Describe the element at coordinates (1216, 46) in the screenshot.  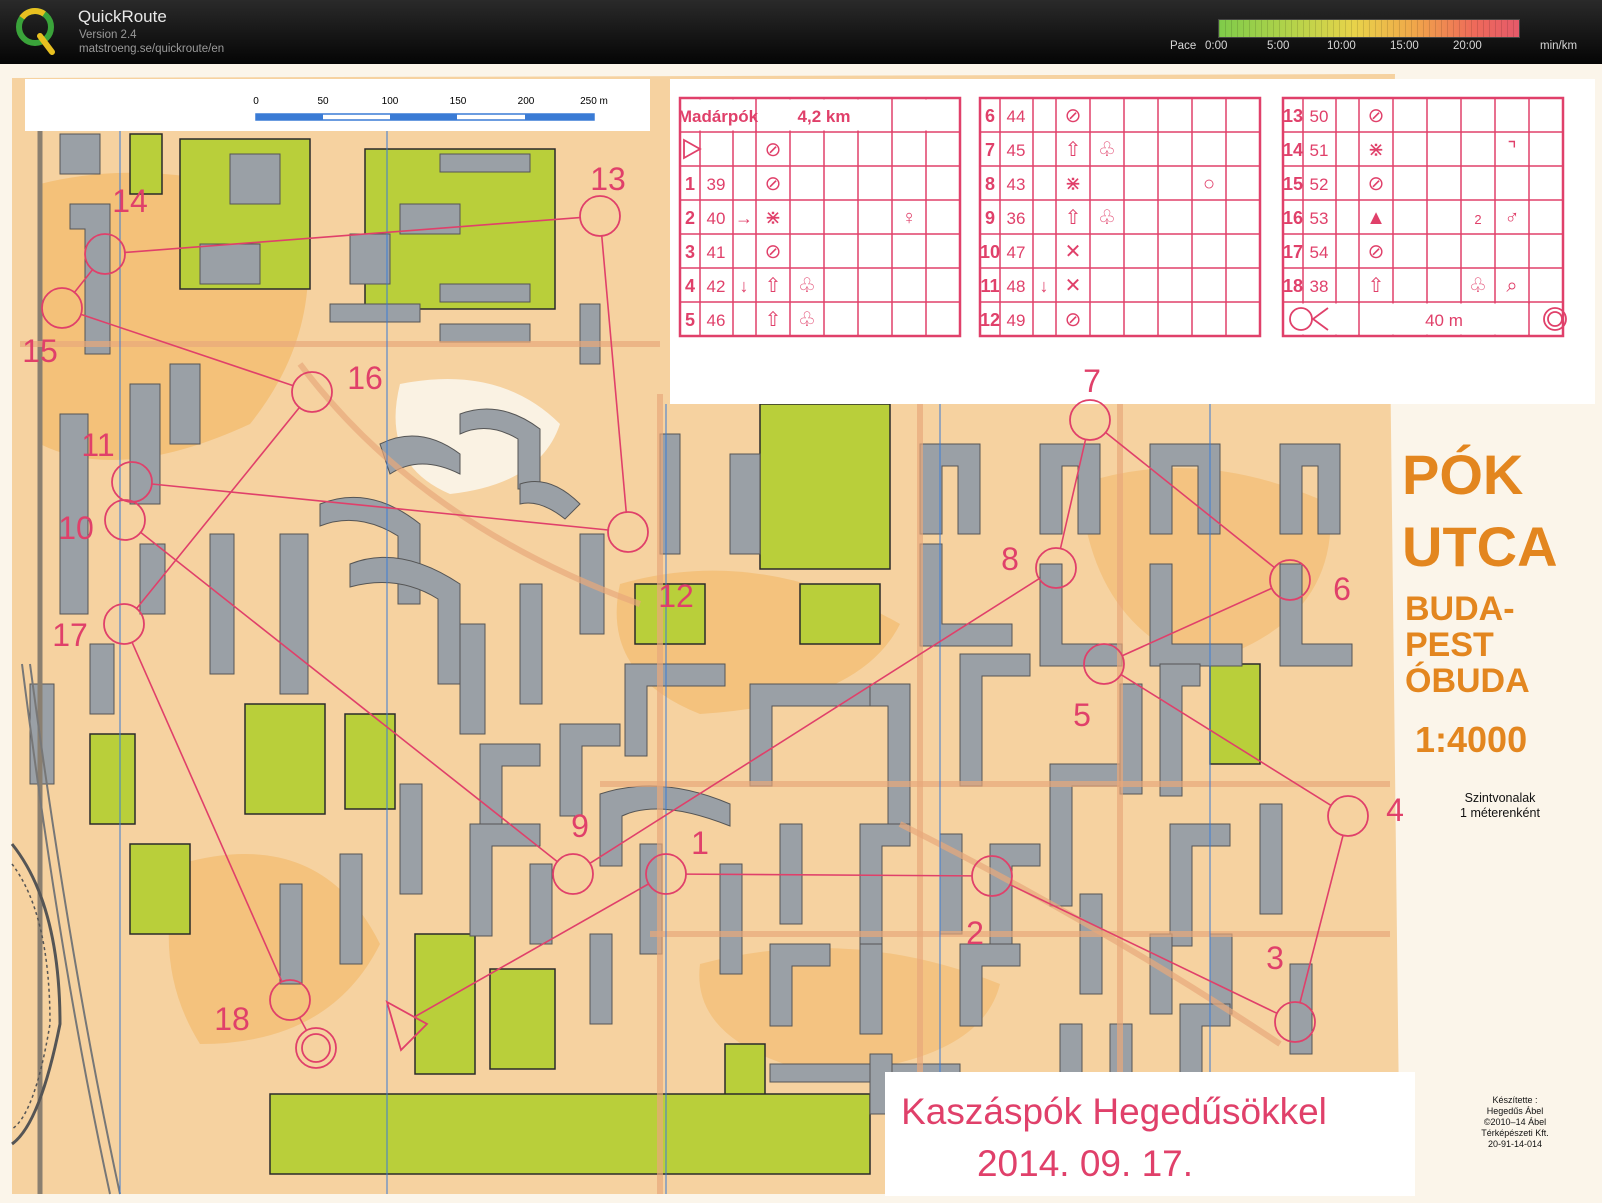
I see `pace-tick: 0:00` at that location.